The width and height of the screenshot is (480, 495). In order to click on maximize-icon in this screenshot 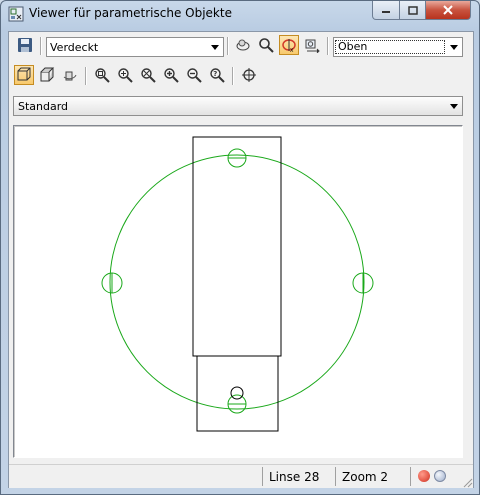, I will do `click(412, 10)`.